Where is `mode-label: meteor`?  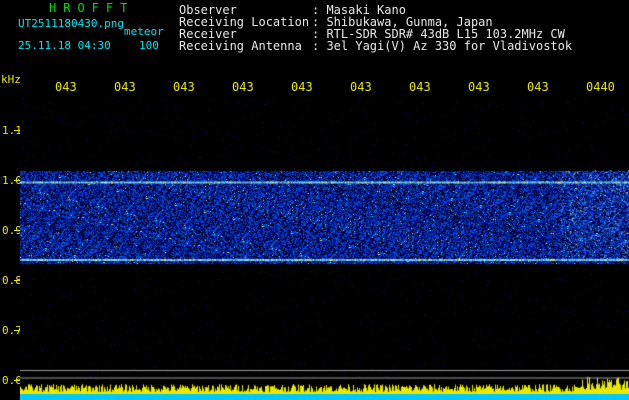
mode-label: meteor is located at coordinates (144, 31).